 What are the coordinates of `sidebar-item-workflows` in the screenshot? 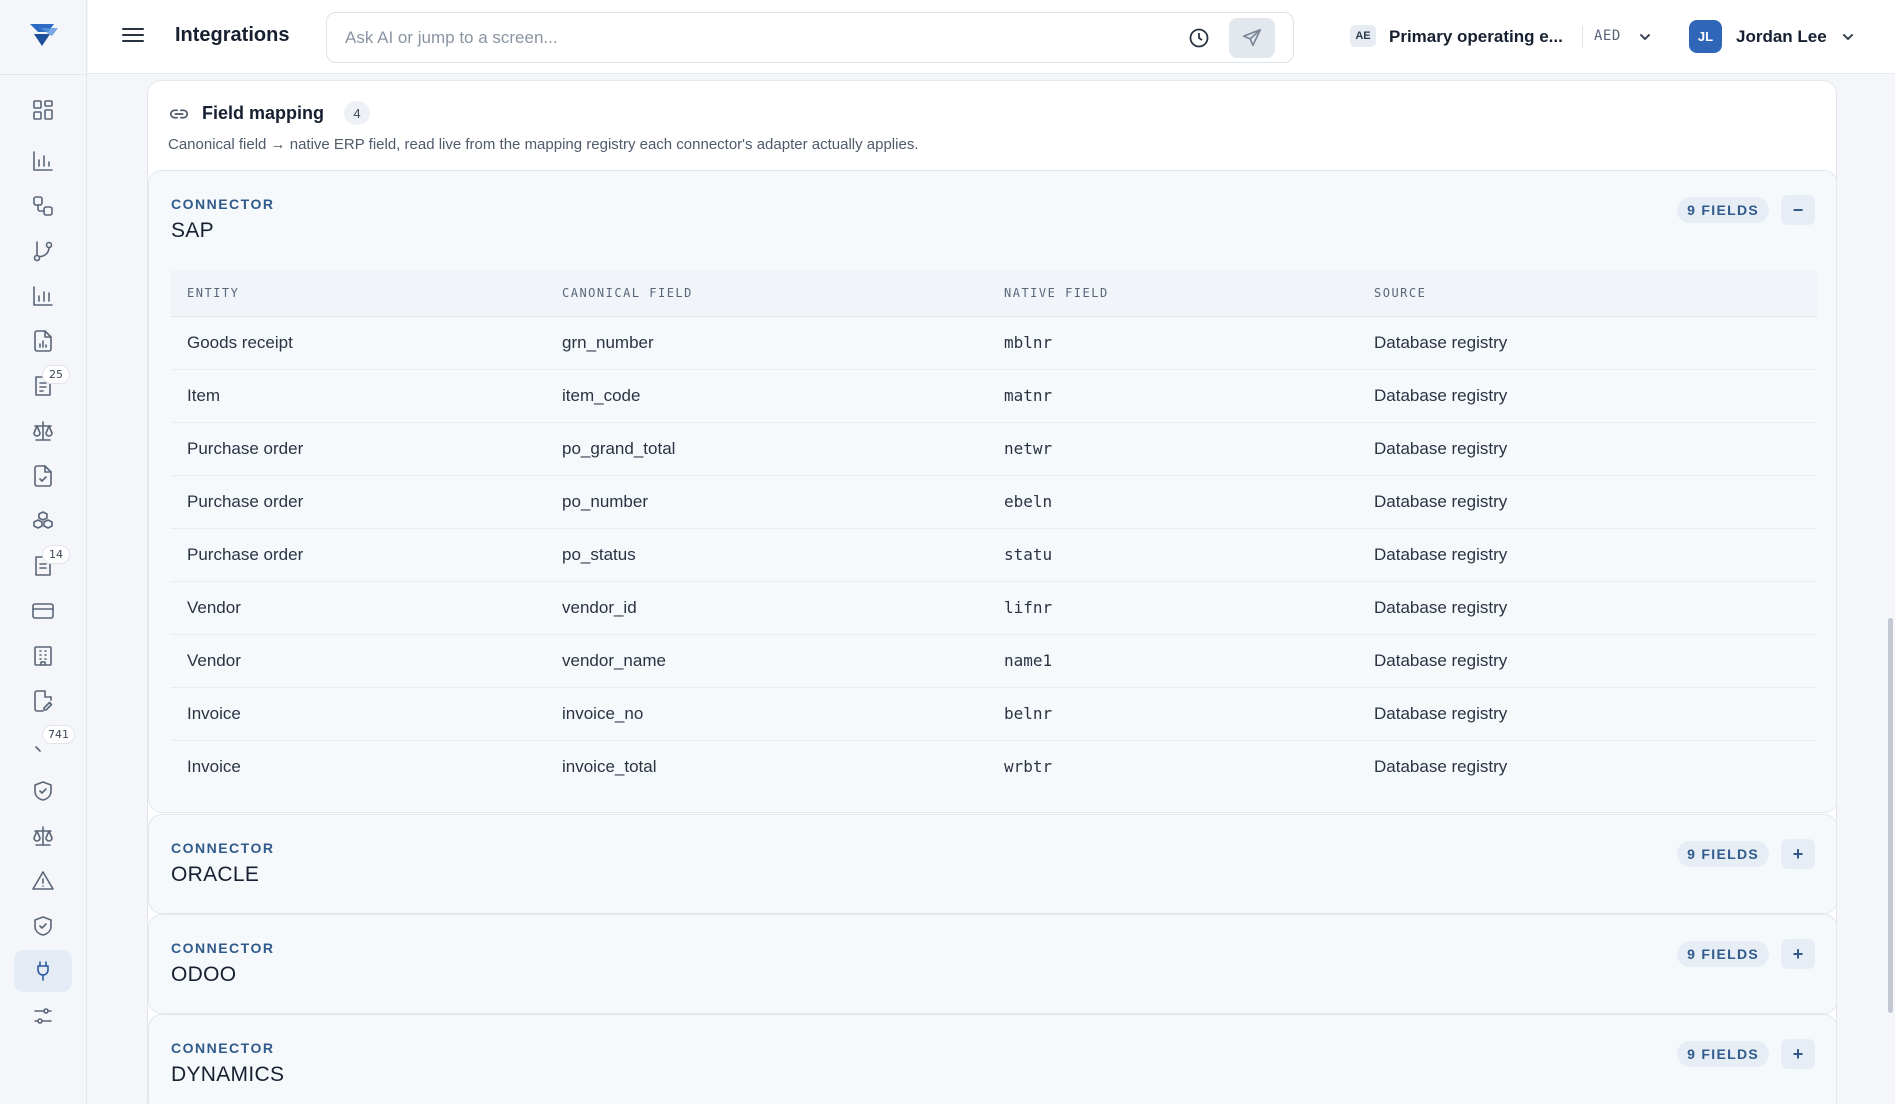 It's located at (43, 206).